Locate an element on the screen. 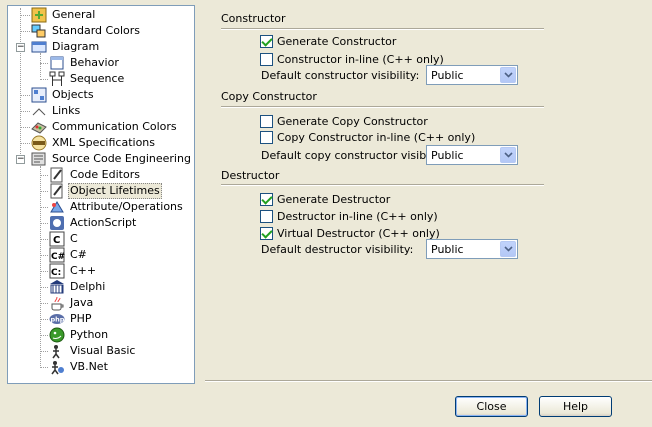  generate-copy-constructor-option: Generate Copy Constructor is located at coordinates (344, 121).